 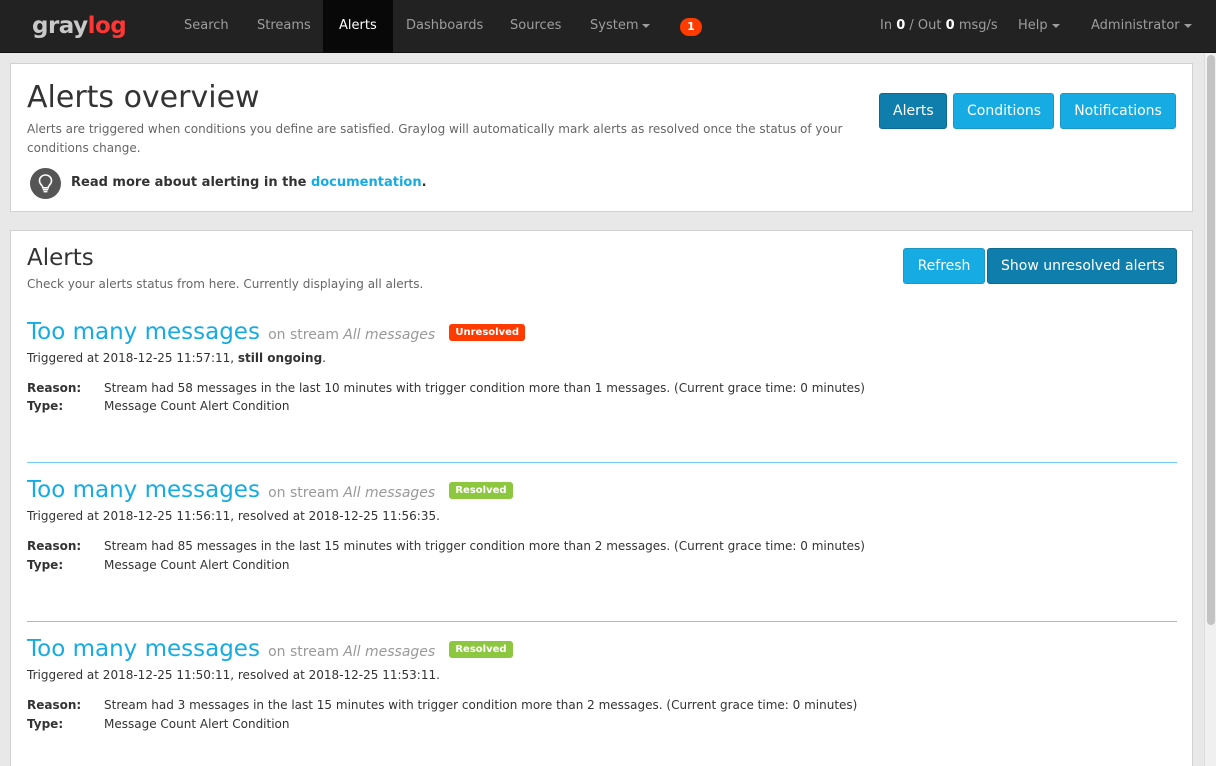 I want to click on notification-badge: 1, so click(x=691, y=27).